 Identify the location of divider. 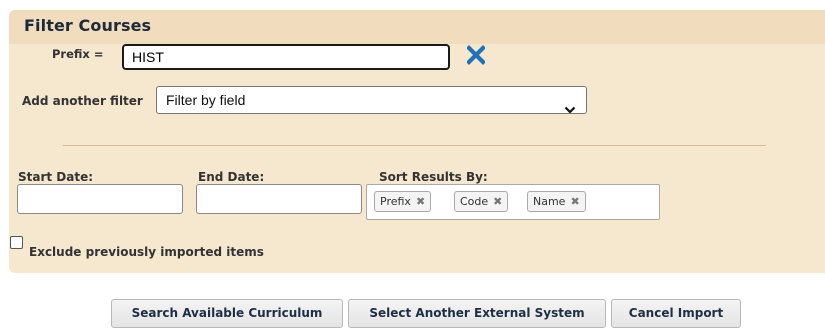
(414, 145).